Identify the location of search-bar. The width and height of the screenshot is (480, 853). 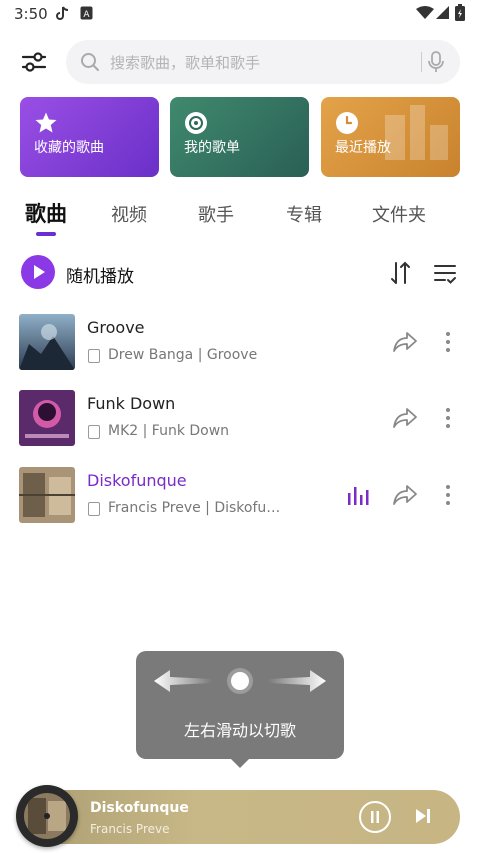
(263, 62).